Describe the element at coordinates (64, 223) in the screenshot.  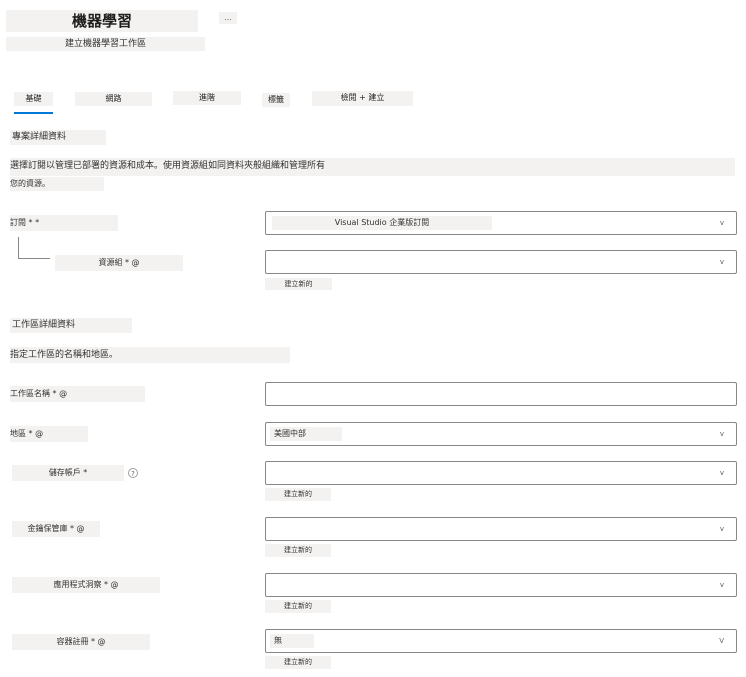
I see `subscription-label: 訂閱 * *` at that location.